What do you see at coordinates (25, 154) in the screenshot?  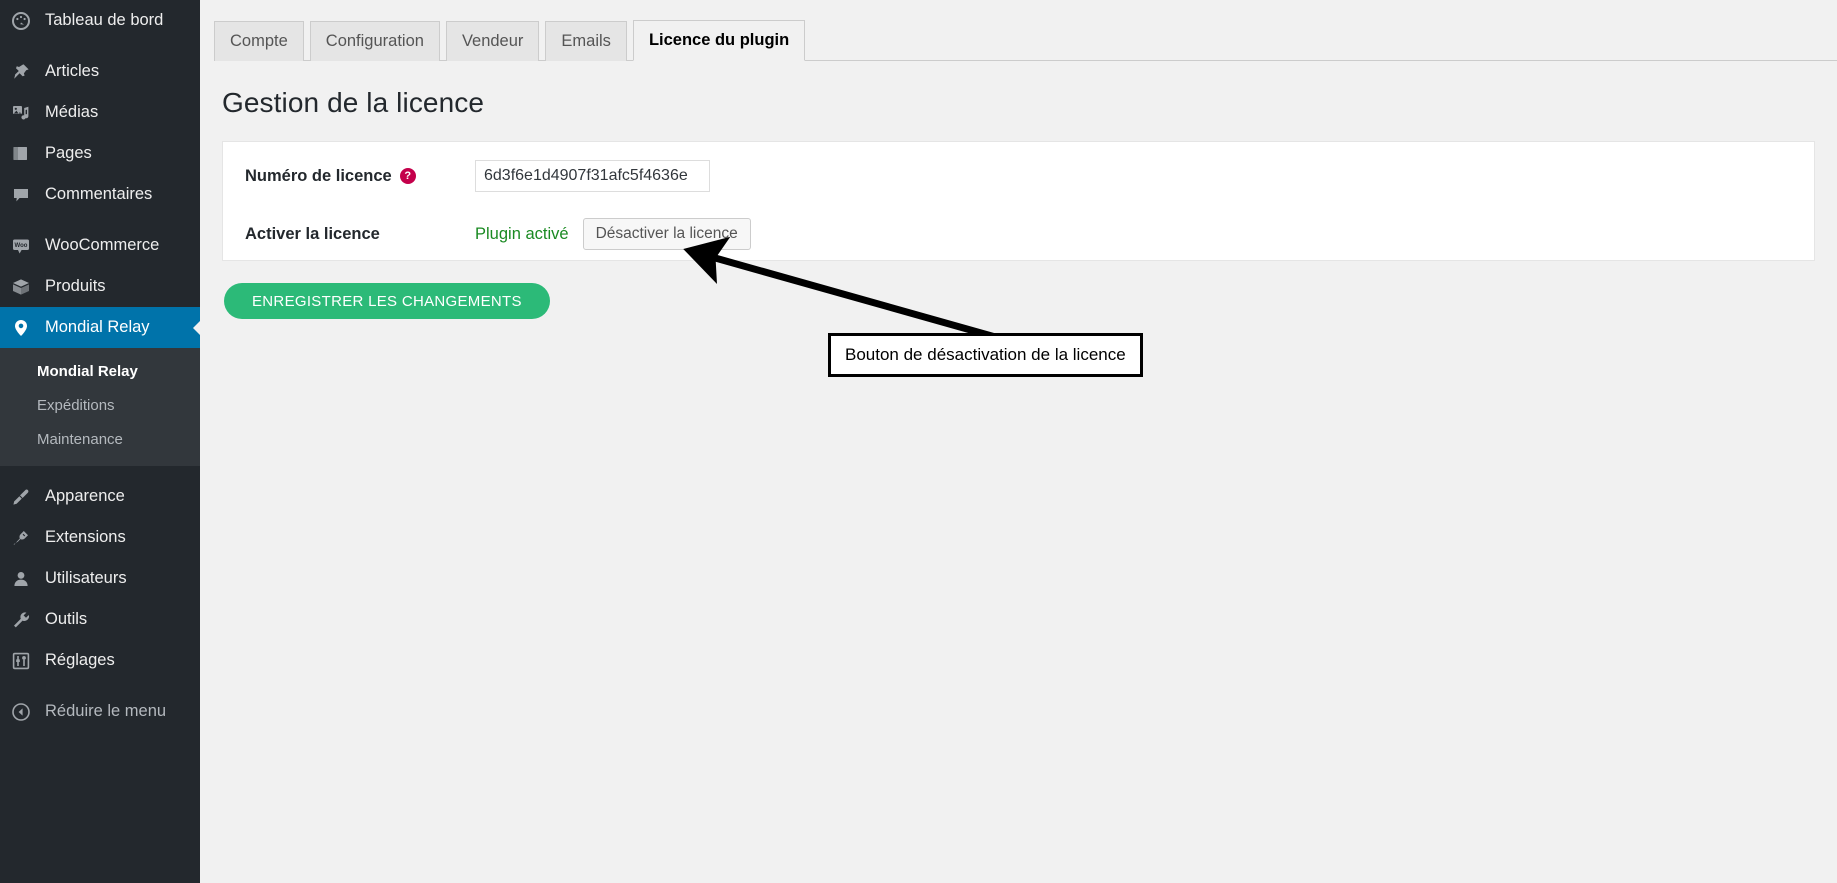 I see `pages-icon` at bounding box center [25, 154].